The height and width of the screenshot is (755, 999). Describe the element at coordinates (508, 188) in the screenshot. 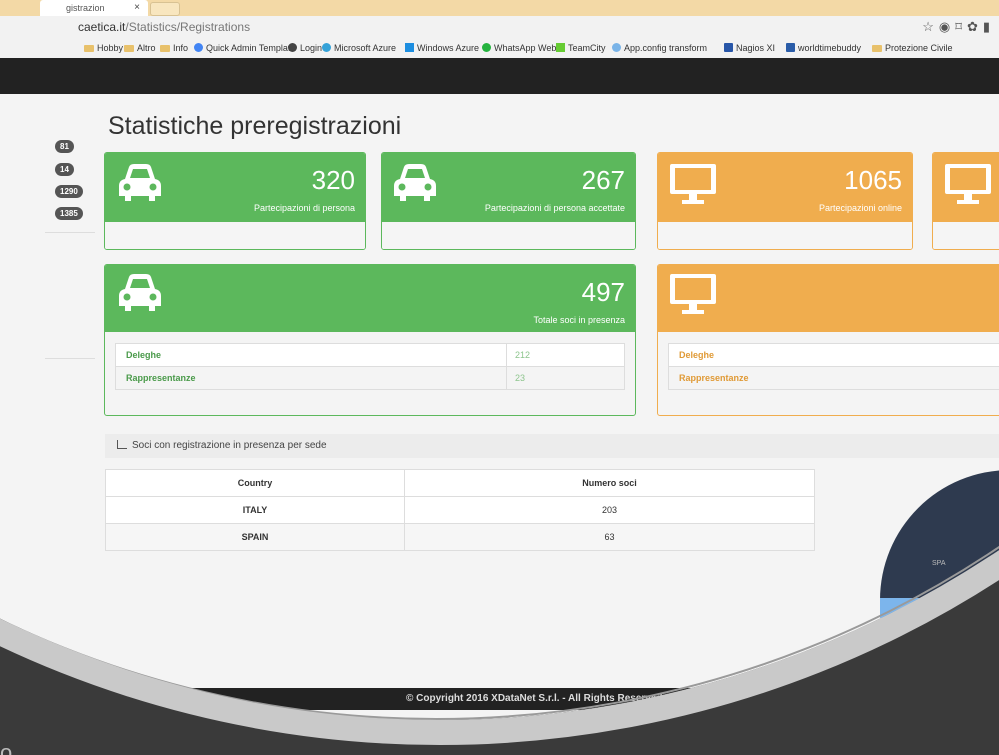

I see `card-header: 267 Partecipazioni di persona accettate` at that location.